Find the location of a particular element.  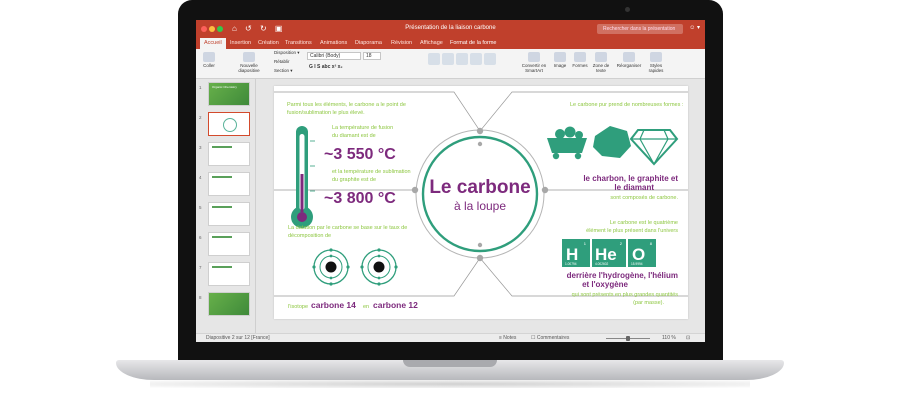

isotope-c14: carbone 14 is located at coordinates (333, 305).